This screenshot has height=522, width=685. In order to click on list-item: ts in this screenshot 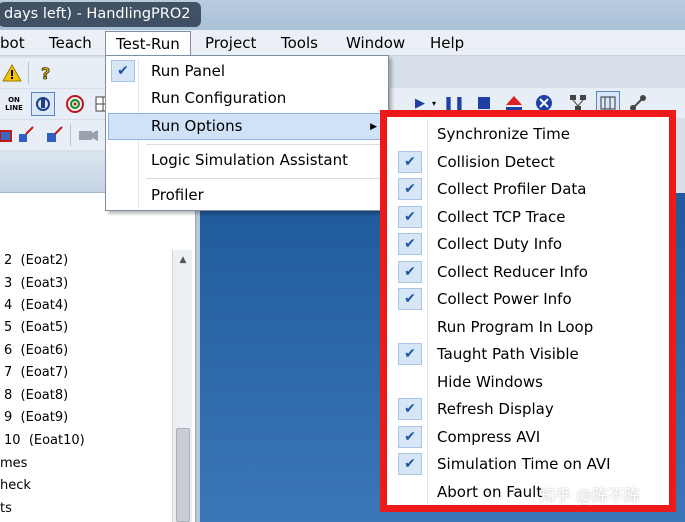, I will do `click(6, 509)`.